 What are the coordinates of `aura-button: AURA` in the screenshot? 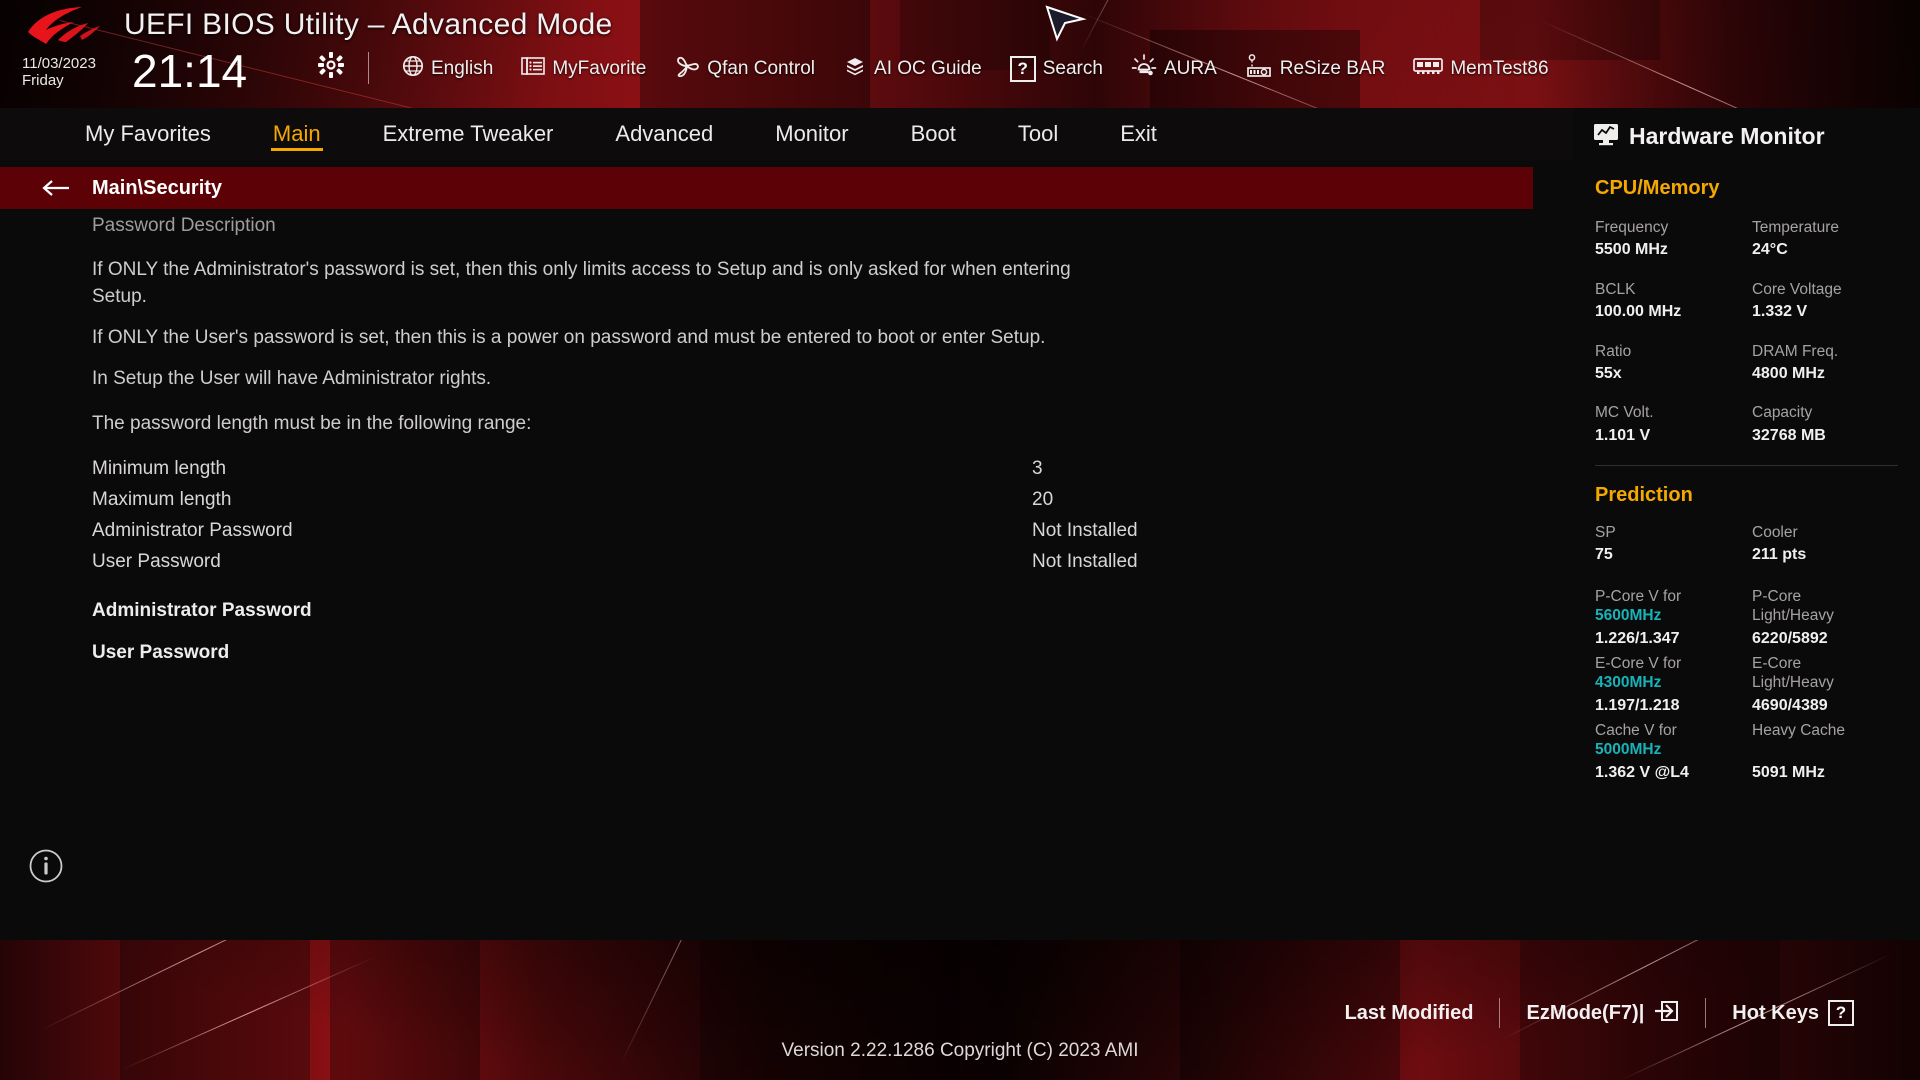 It's located at (1174, 68).